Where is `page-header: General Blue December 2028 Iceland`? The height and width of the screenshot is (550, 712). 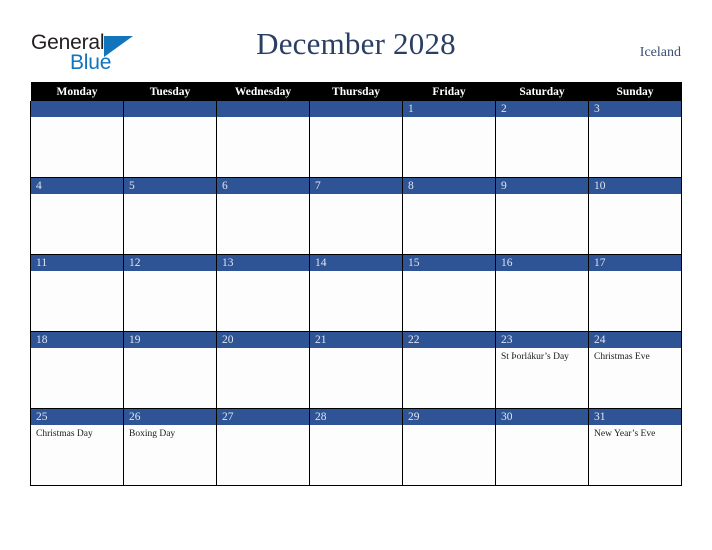 page-header: General Blue December 2028 Iceland is located at coordinates (356, 41).